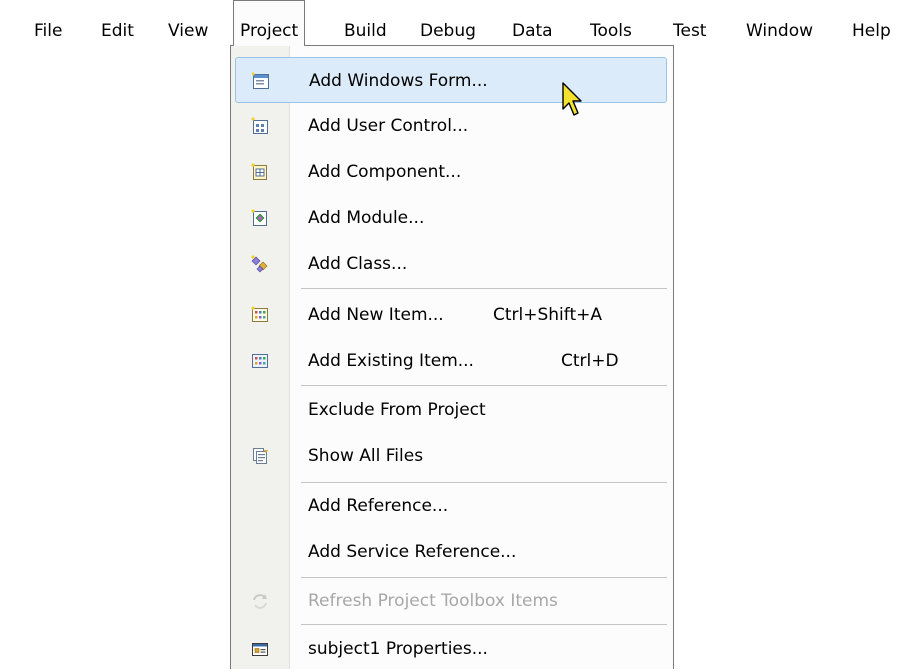  Describe the element at coordinates (117, 23) in the screenshot. I see `menu-edit: Edit` at that location.